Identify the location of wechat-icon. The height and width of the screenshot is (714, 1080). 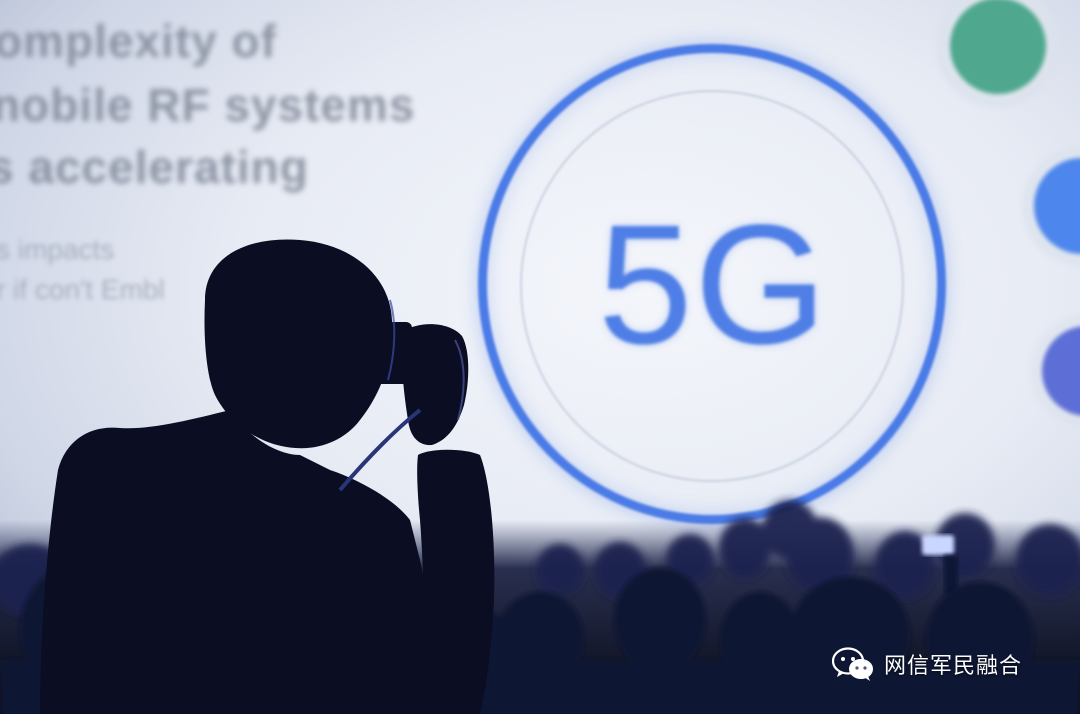
(852, 664).